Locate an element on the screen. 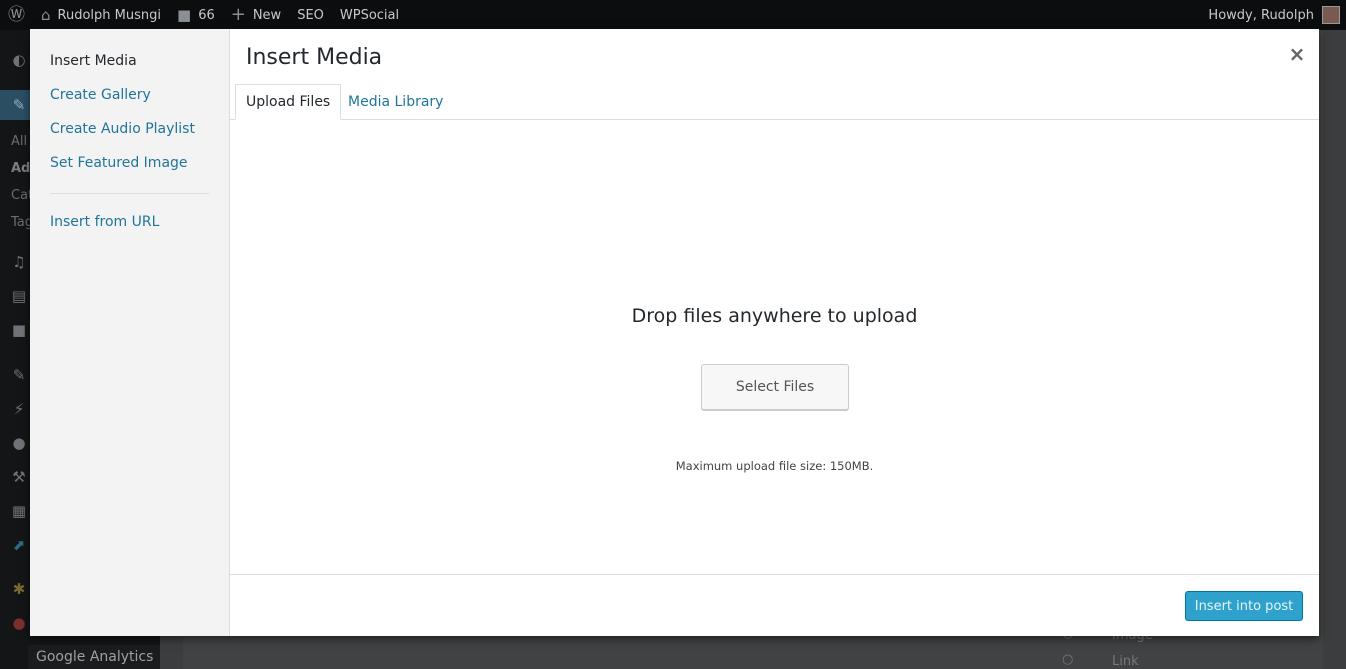 This screenshot has width=1346, height=669. upload-instructions: Drop files anywhere to upload is located at coordinates (774, 316).